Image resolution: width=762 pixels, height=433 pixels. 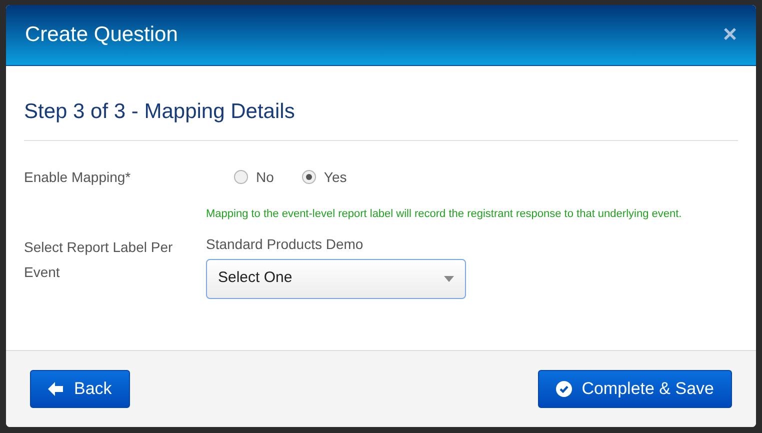 I want to click on radio-option: Yes, so click(x=324, y=177).